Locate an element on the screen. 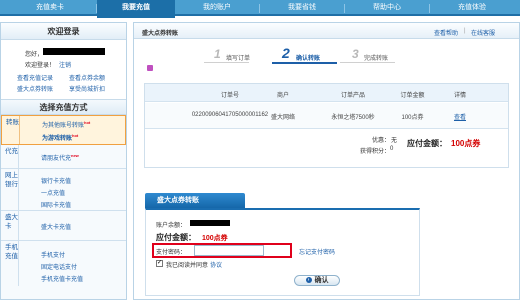 The width and height of the screenshot is (520, 300). welcome-label: 欢迎登录！ is located at coordinates (40, 66).